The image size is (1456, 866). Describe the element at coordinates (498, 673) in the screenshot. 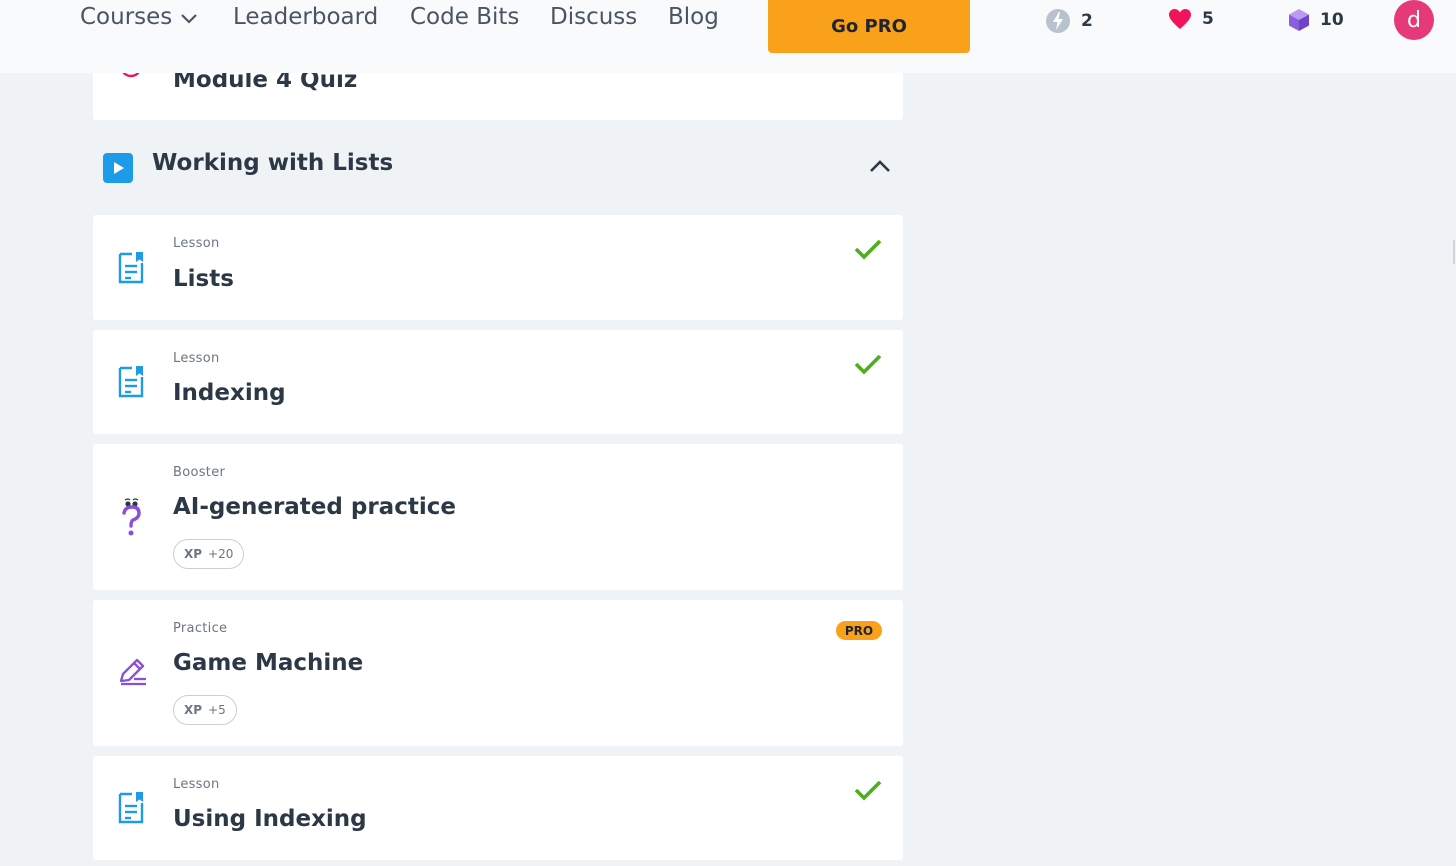

I see `practice-card-game-machine: Practice Game Machine PRO XP +5` at that location.